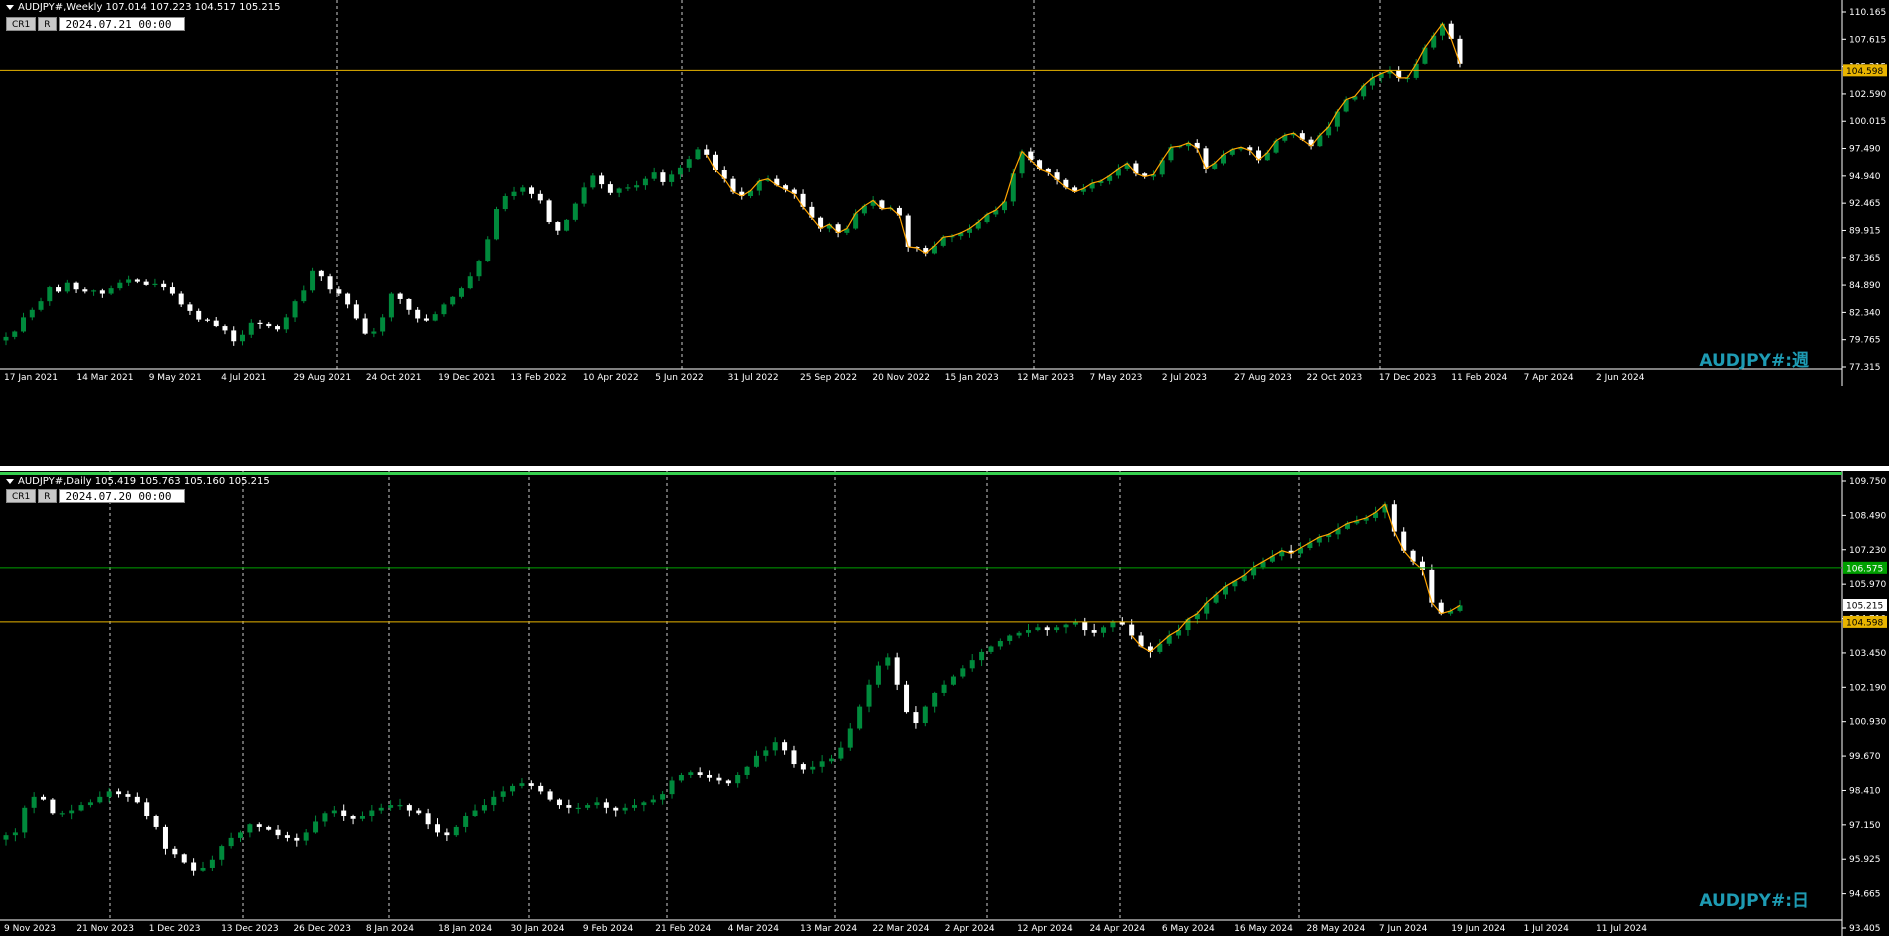 The height and width of the screenshot is (936, 1889). What do you see at coordinates (243, 378) in the screenshot?
I see `time-tick-label: 4 Jul 2021` at bounding box center [243, 378].